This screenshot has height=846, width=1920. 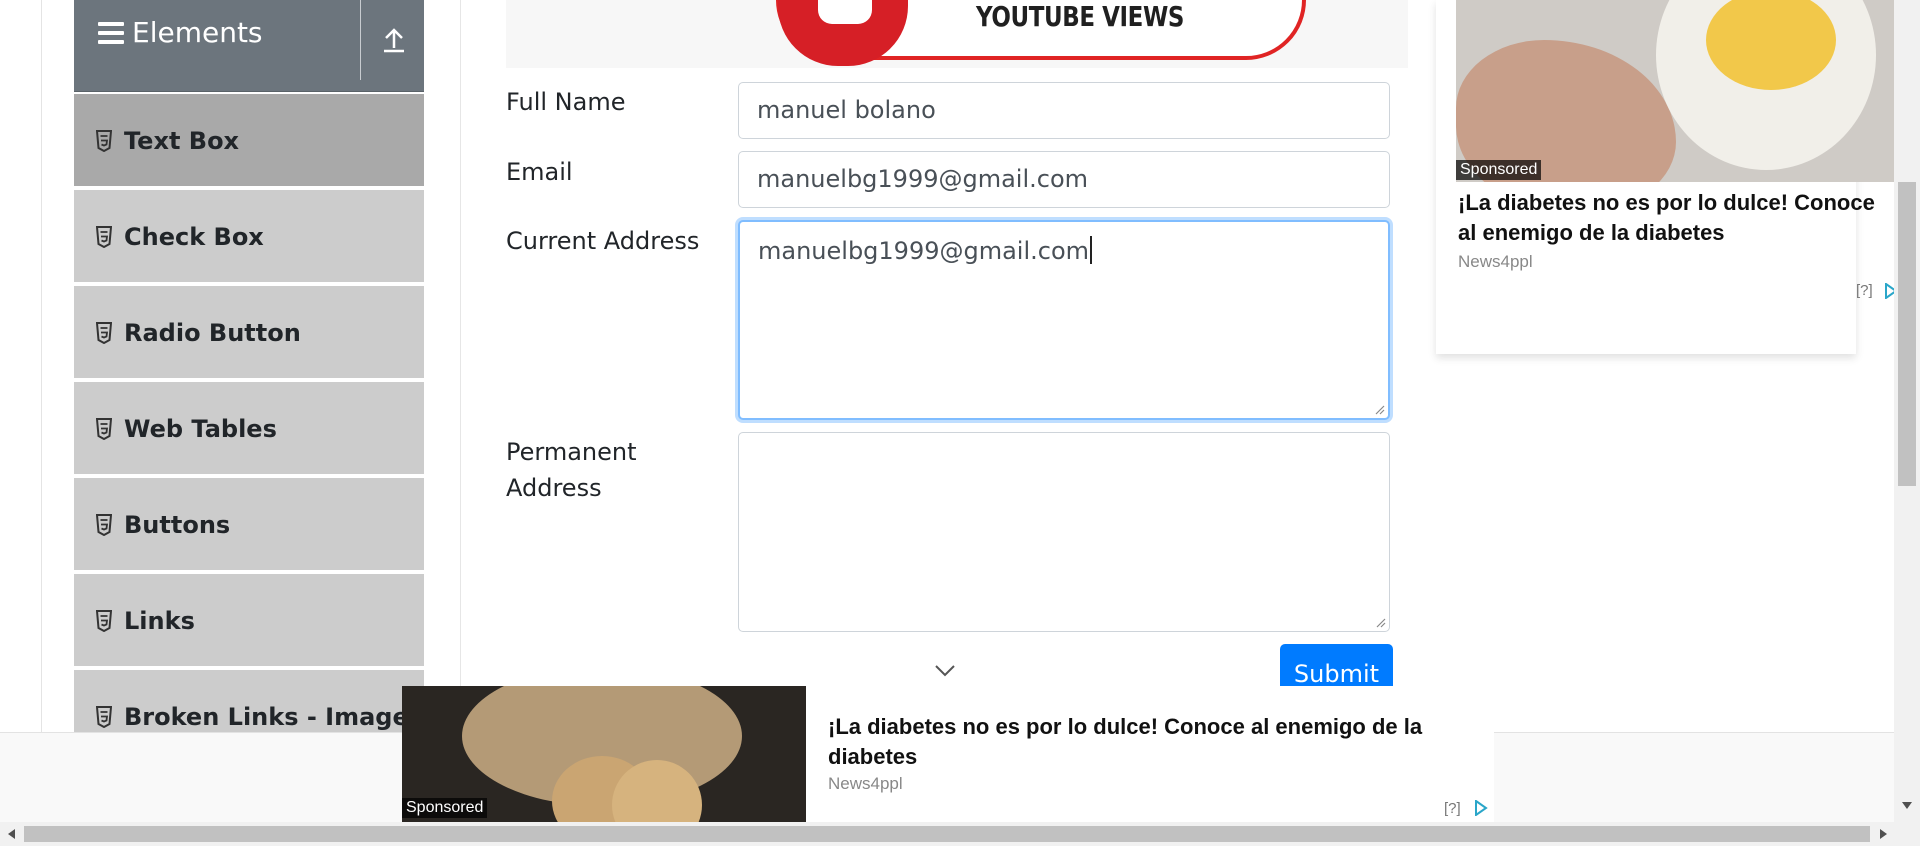 What do you see at coordinates (571, 452) in the screenshot?
I see `permanent-address-label-line1: Permanent` at bounding box center [571, 452].